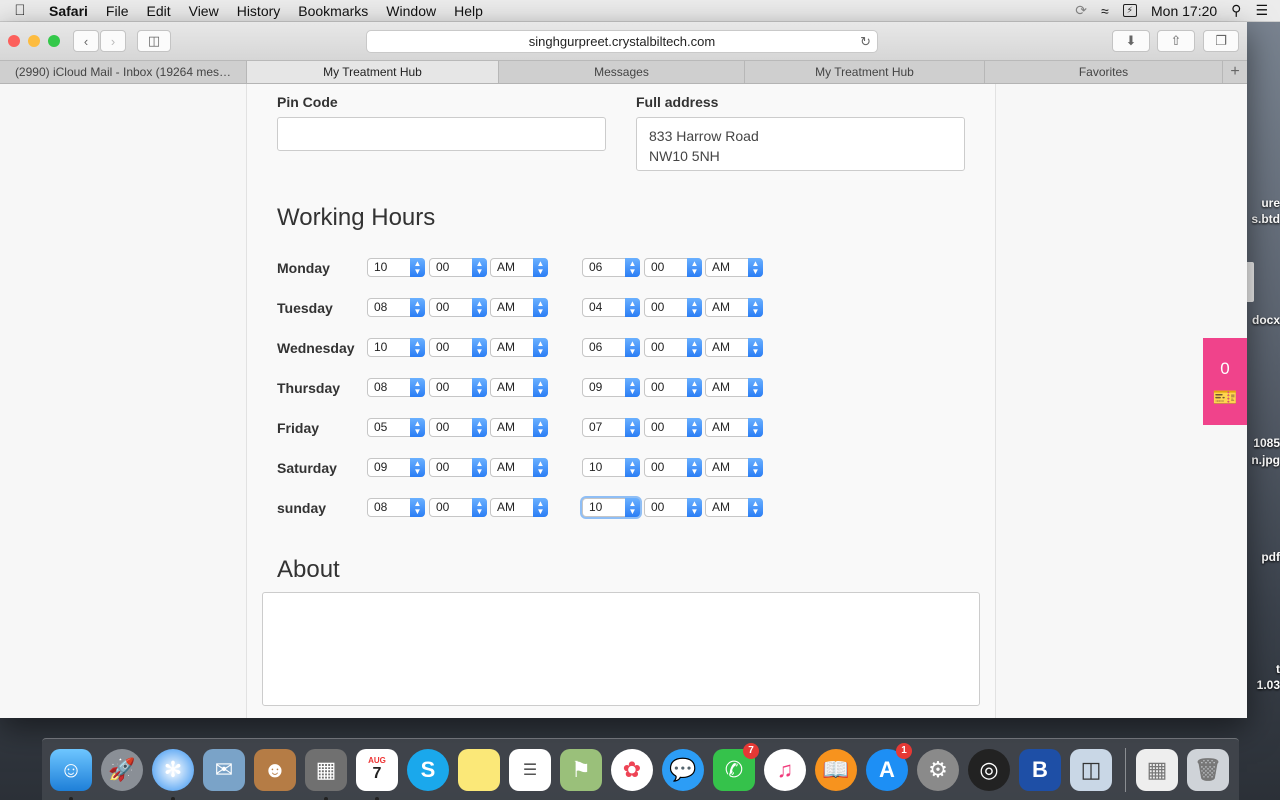  I want to click on trash-icon: 🗑, so click(1208, 769).